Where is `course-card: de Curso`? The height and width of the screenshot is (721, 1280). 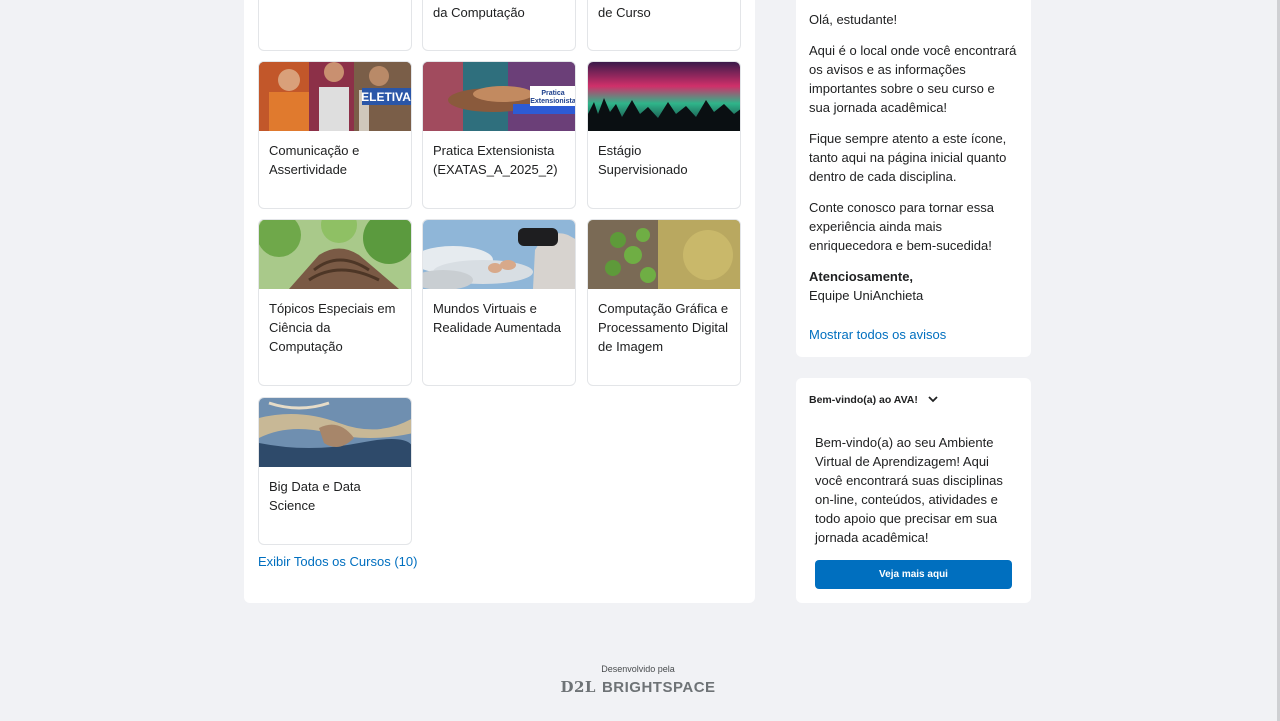
course-card: de Curso is located at coordinates (664, 25).